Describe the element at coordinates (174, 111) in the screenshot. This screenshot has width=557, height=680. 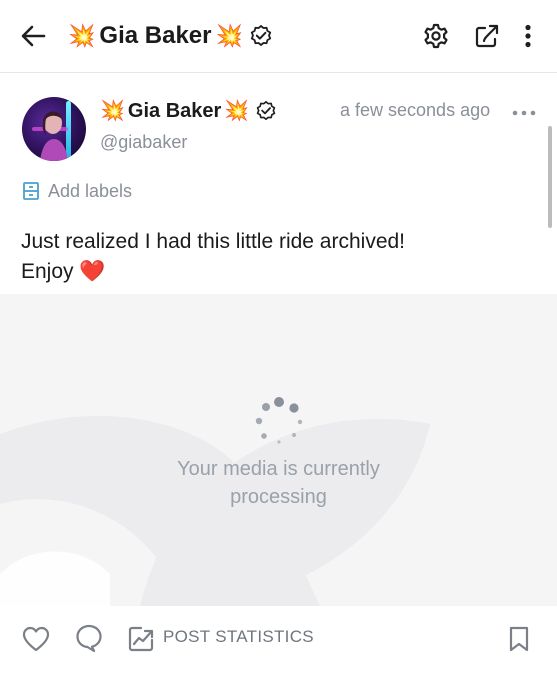
I see `author-name: Gia Baker` at that location.